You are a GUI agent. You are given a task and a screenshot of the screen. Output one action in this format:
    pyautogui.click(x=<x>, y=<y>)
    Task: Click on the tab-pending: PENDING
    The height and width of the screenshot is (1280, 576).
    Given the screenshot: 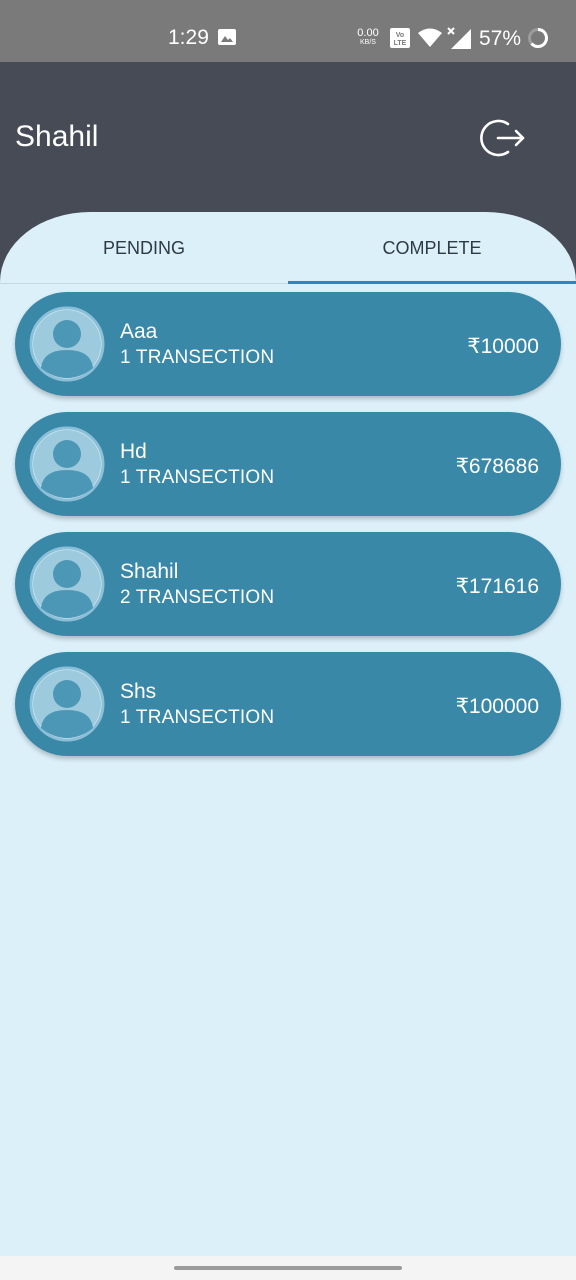 What is the action you would take?
    pyautogui.click(x=144, y=248)
    